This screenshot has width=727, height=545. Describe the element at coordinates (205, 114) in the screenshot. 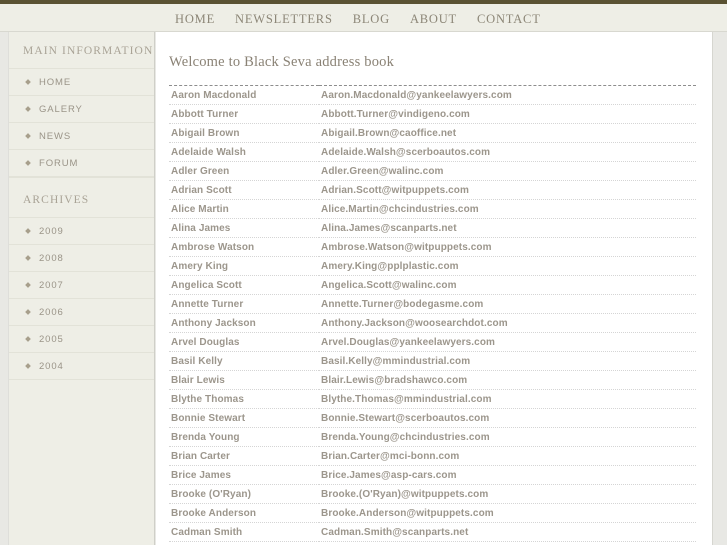

I see `contact-name: Abbott Turner` at that location.